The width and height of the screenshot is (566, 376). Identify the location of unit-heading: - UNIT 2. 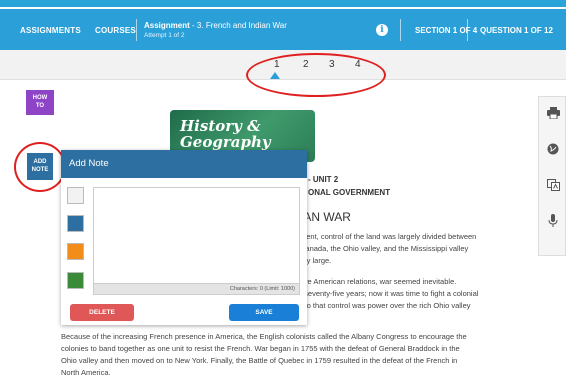
(323, 179).